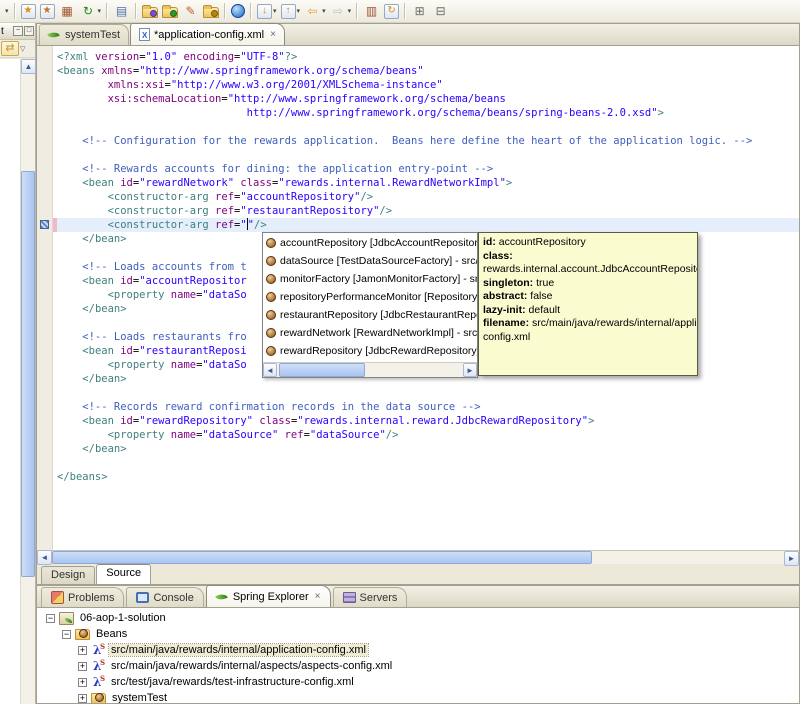 Image resolution: width=800 pixels, height=704 pixels. I want to click on new-wizard-icon: ★, so click(28, 11).